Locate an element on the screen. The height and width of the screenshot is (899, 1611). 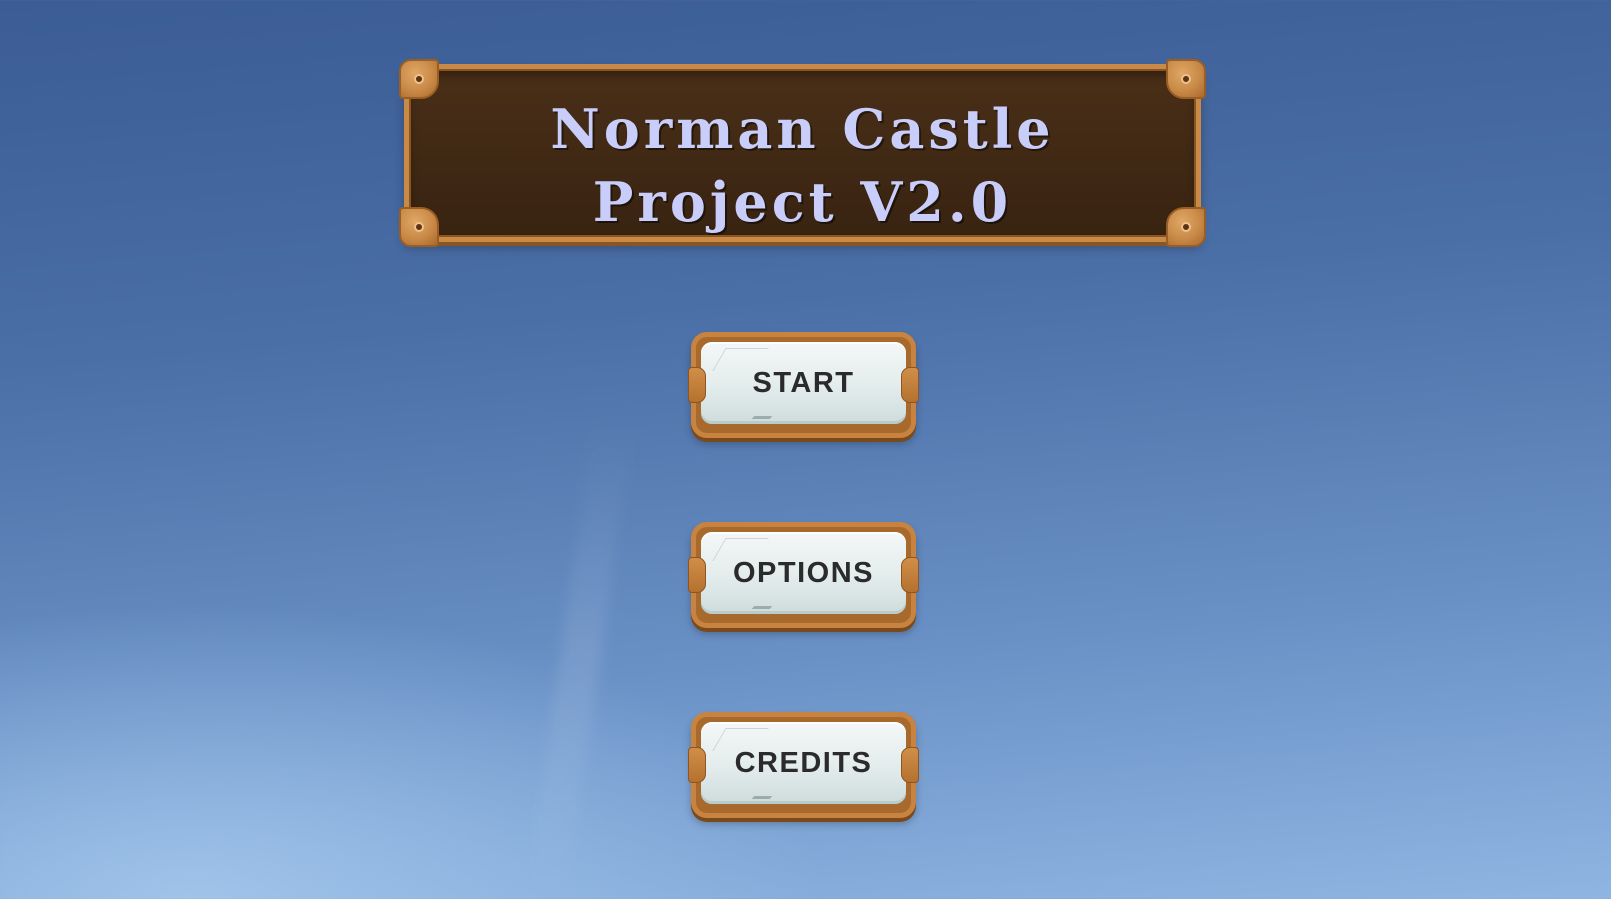
title-banner: Norman Castle Project V2.0 is located at coordinates (802, 153).